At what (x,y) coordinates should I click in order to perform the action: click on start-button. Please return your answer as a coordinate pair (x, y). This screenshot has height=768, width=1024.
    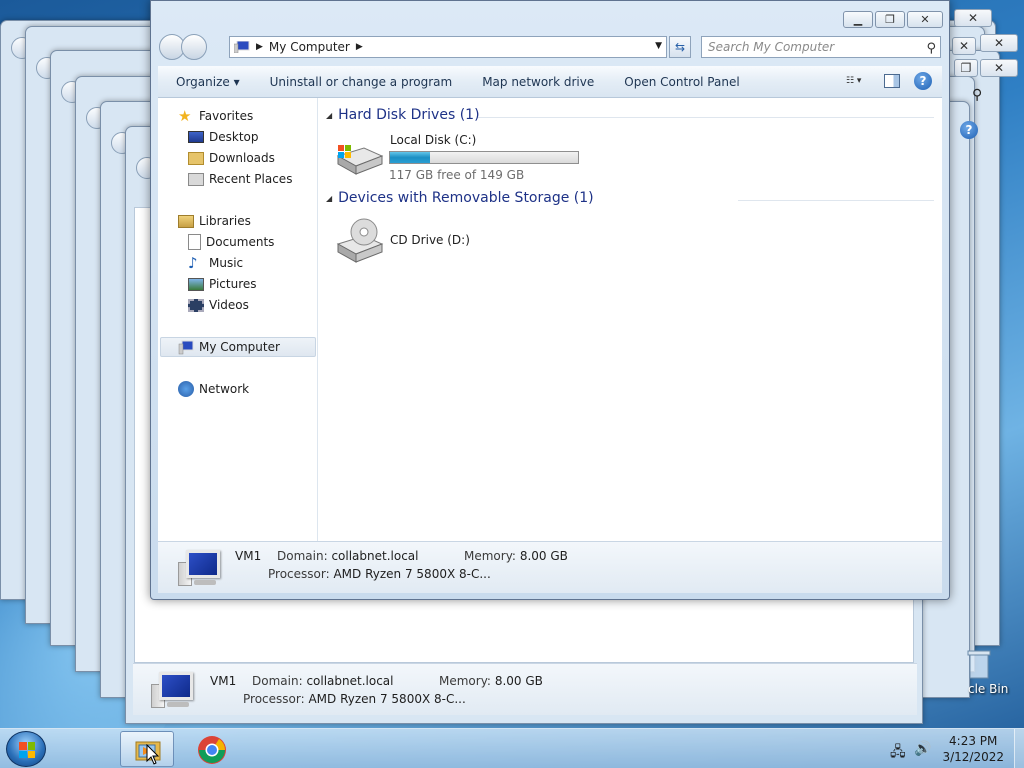
    Looking at the image, I should click on (26, 749).